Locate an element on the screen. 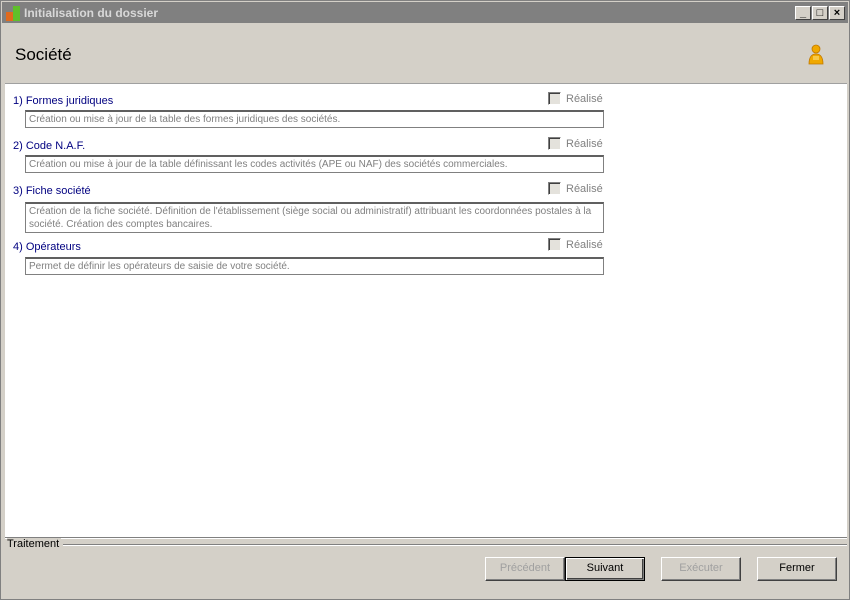 The width and height of the screenshot is (850, 600). group-divider is located at coordinates (455, 545).